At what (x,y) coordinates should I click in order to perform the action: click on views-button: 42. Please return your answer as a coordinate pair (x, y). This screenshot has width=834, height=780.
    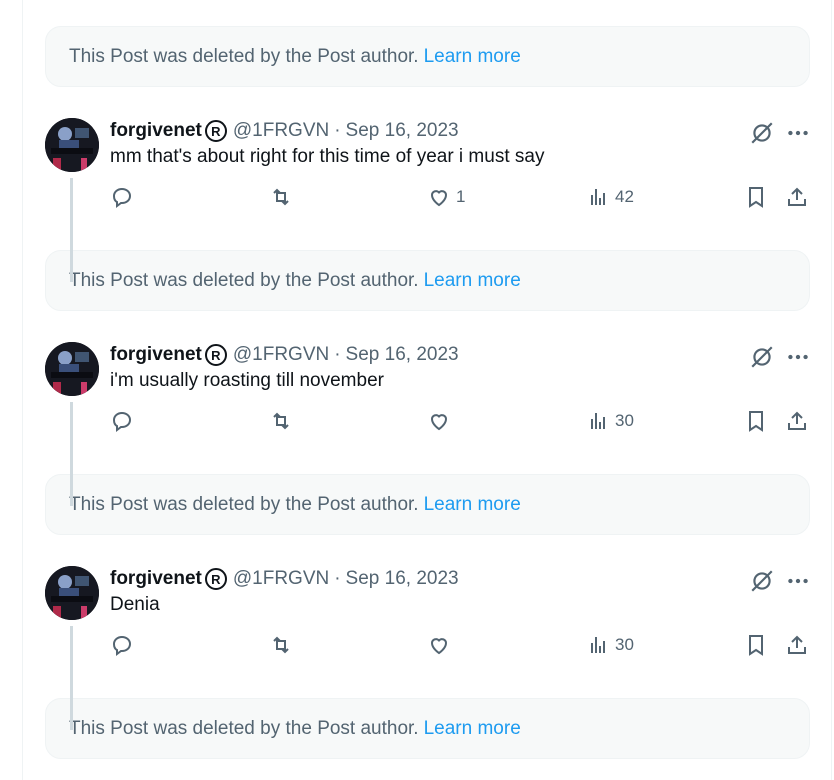
    Looking at the image, I should click on (610, 197).